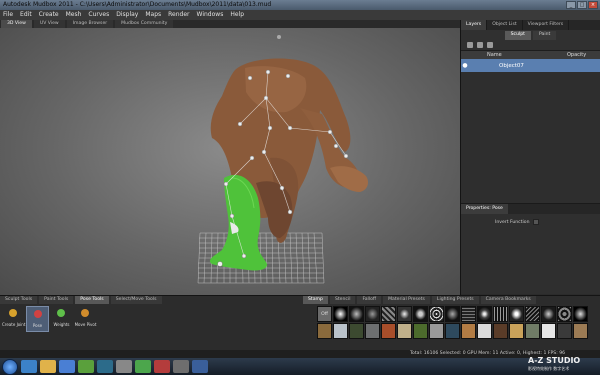 This screenshot has width=600, height=375. I want to click on new-layer-icon, so click(470, 45).